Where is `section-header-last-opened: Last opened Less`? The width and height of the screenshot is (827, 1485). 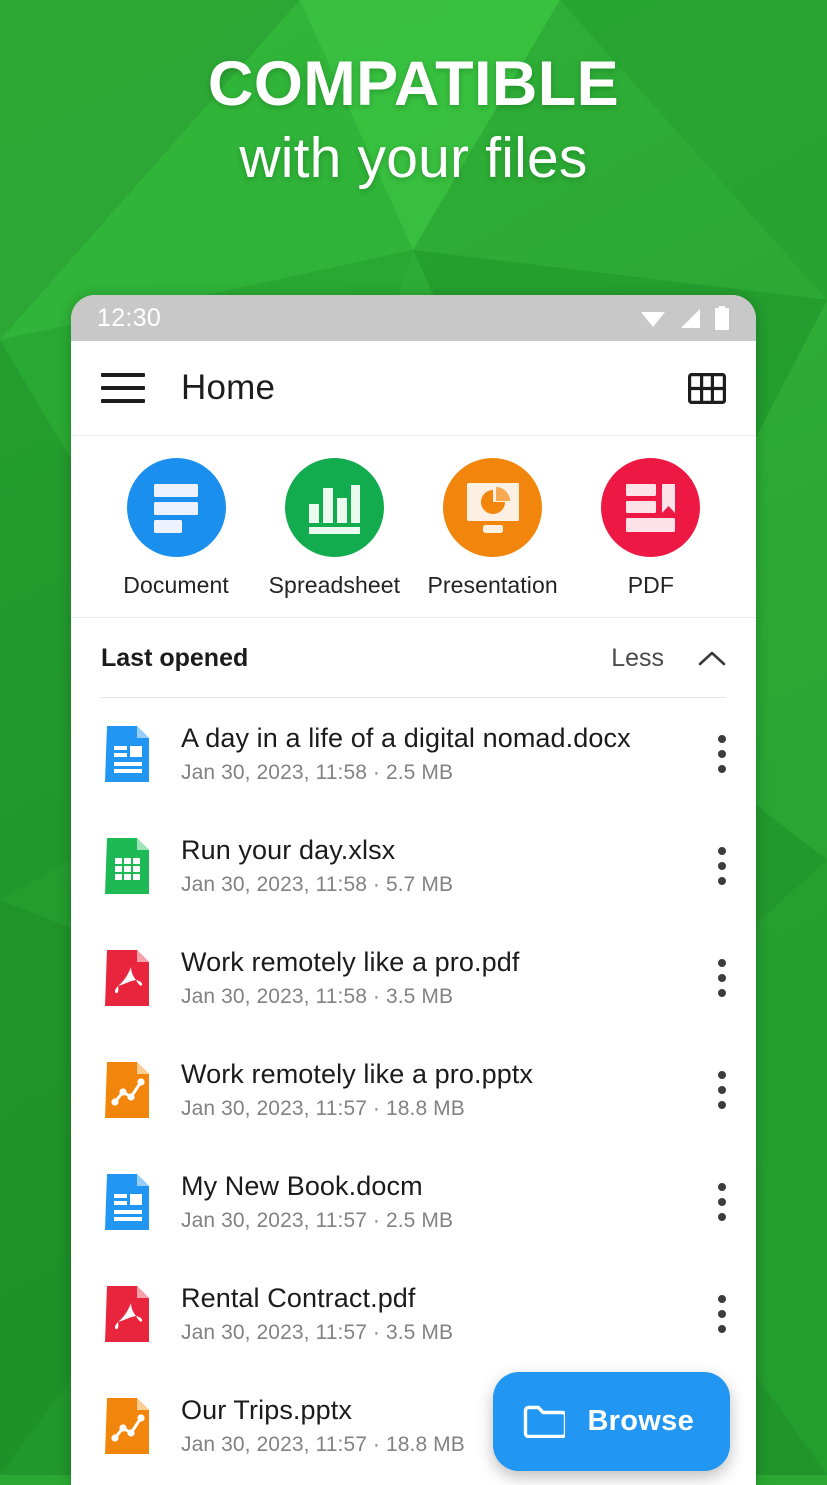 section-header-last-opened: Last opened Less is located at coordinates (413, 645).